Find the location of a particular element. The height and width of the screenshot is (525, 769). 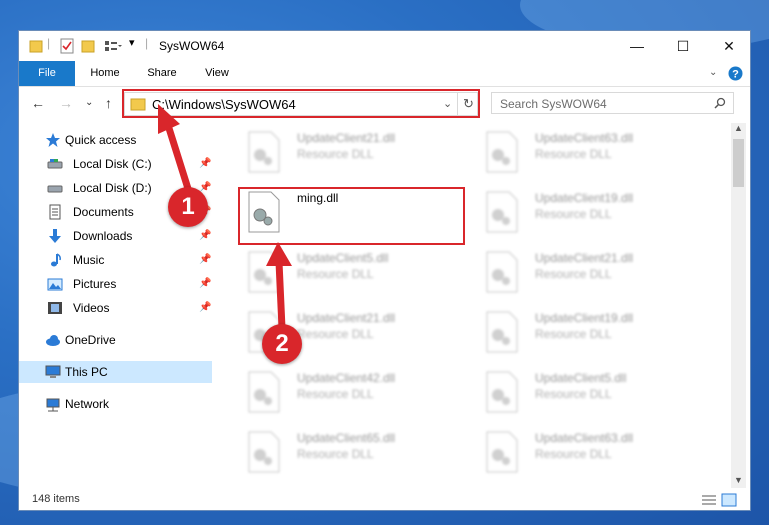

step-1-badge: 1 is located at coordinates (188, 207).